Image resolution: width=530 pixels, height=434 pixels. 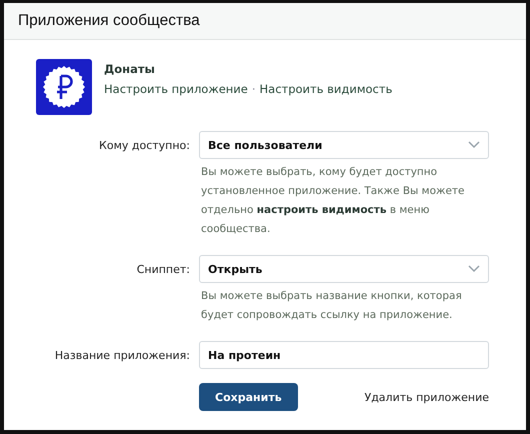 What do you see at coordinates (344, 269) in the screenshot?
I see `dropdown: Открыть` at bounding box center [344, 269].